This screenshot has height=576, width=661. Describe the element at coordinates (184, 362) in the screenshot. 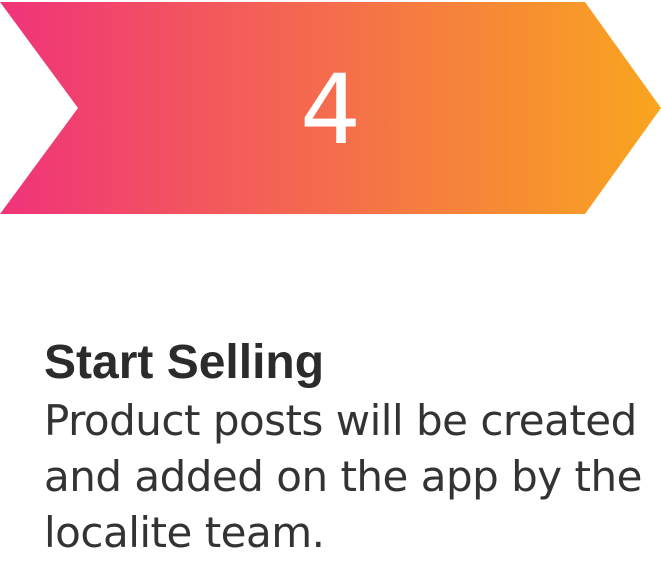

I see `step-title: Start Selling` at that location.